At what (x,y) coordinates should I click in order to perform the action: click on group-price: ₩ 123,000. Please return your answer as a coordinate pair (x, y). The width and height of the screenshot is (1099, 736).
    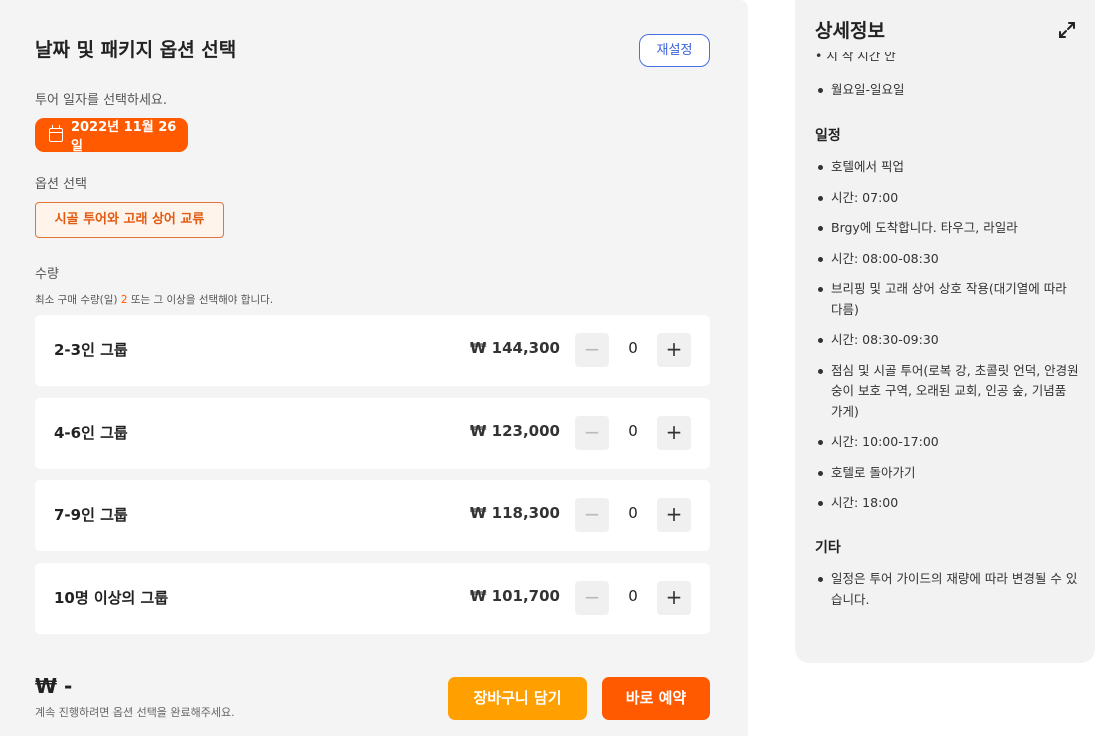
    Looking at the image, I should click on (514, 431).